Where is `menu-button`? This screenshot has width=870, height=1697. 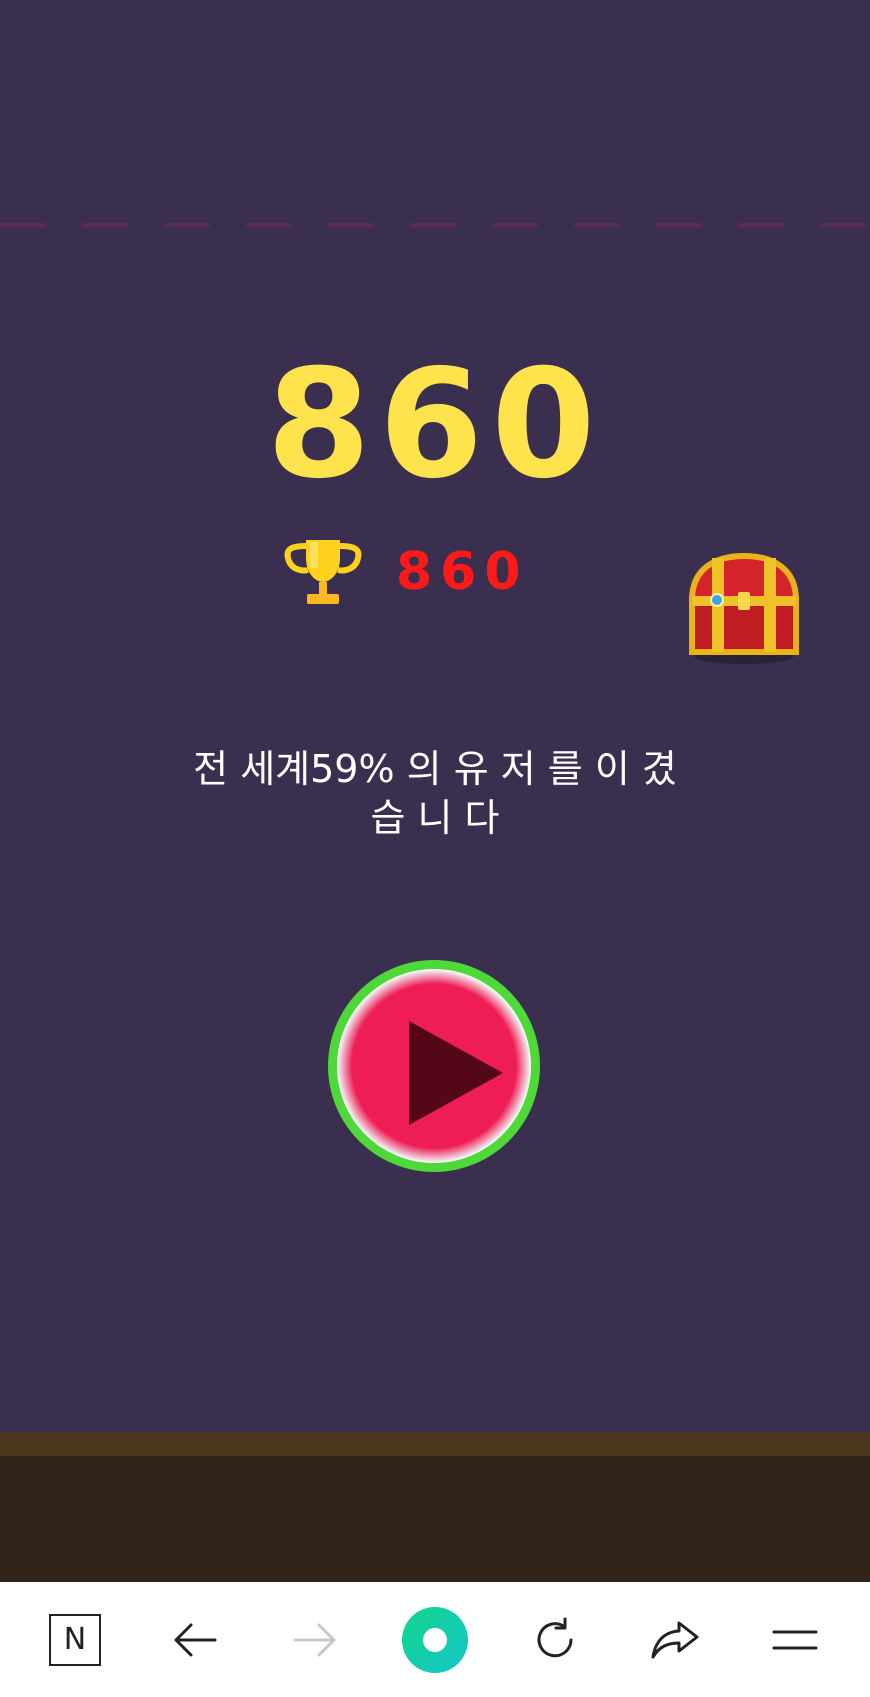
menu-button is located at coordinates (795, 1640).